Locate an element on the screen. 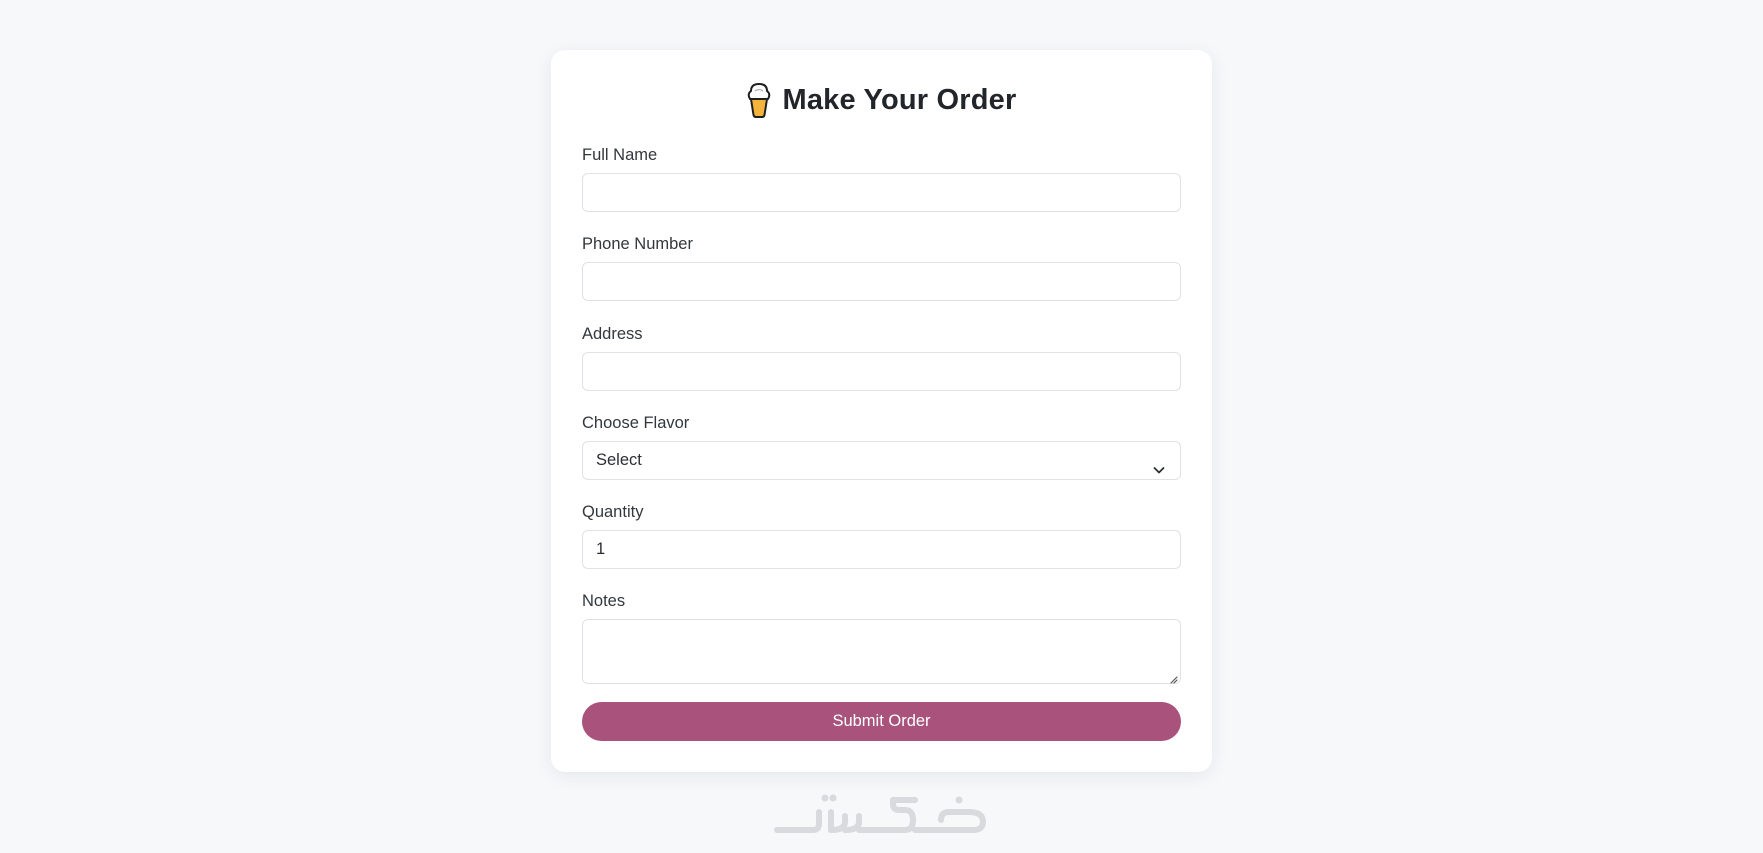  address-group: Address is located at coordinates (881, 357).